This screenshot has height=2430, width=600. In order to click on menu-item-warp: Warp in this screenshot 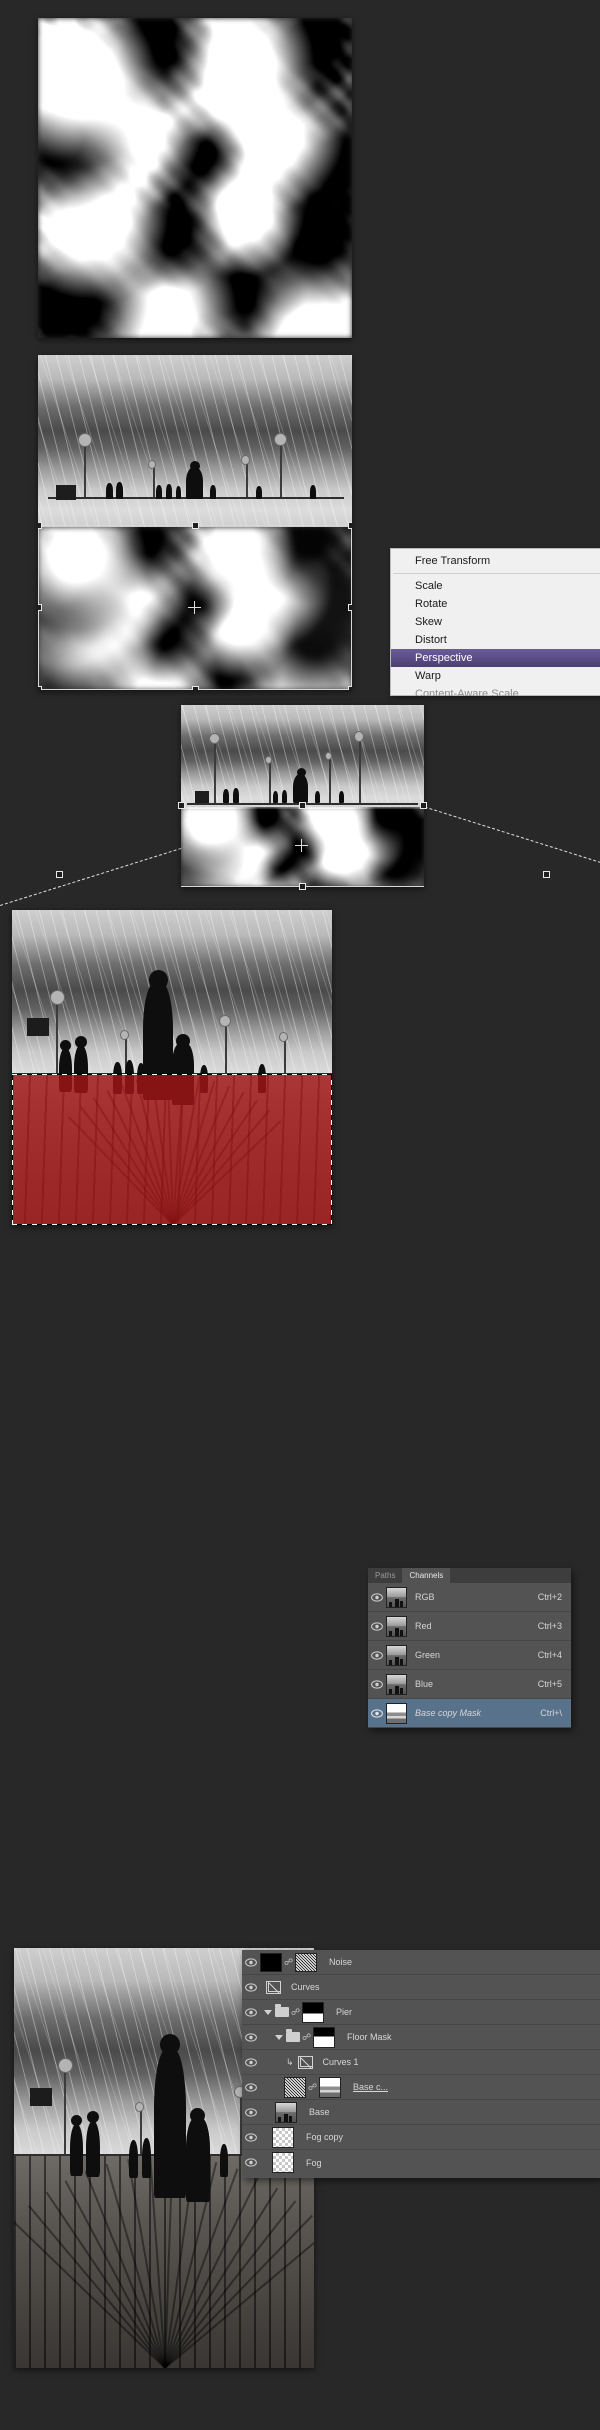, I will do `click(495, 676)`.